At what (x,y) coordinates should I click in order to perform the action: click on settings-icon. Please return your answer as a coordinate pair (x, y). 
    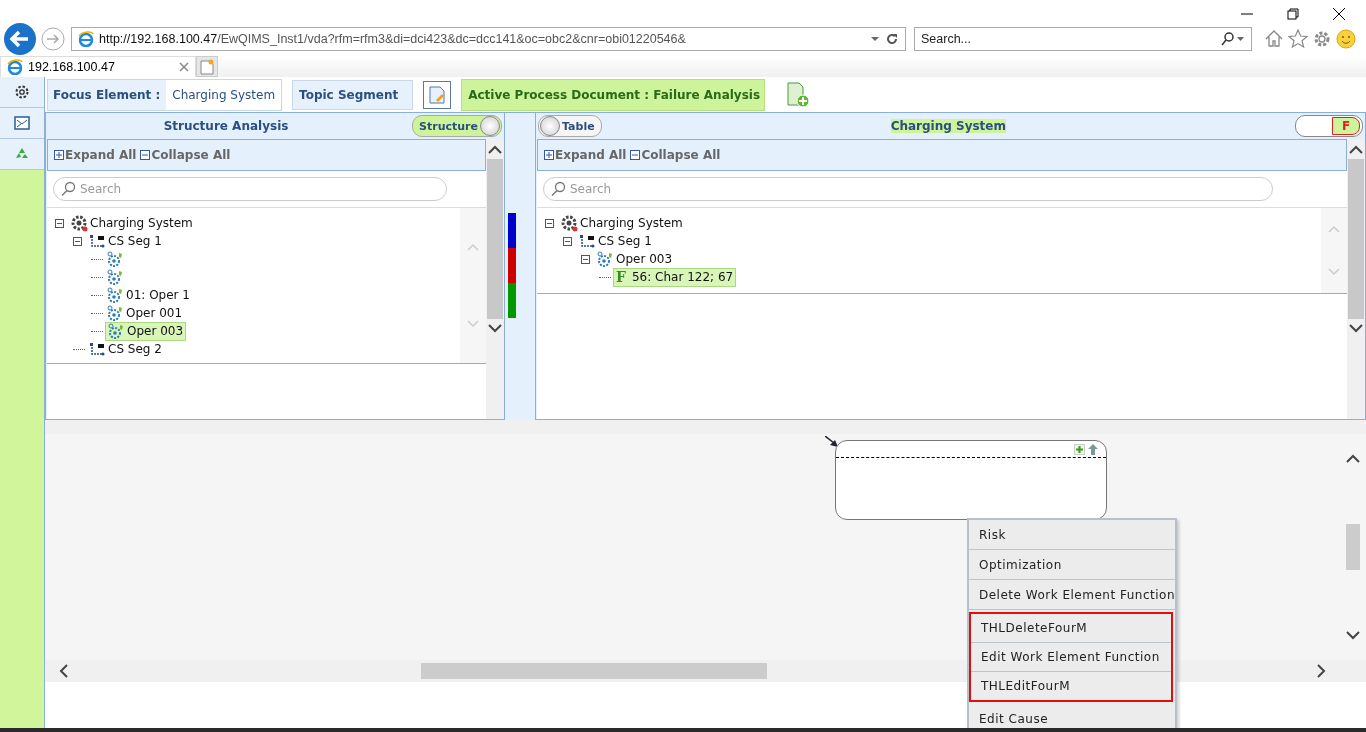
    Looking at the image, I should click on (1322, 39).